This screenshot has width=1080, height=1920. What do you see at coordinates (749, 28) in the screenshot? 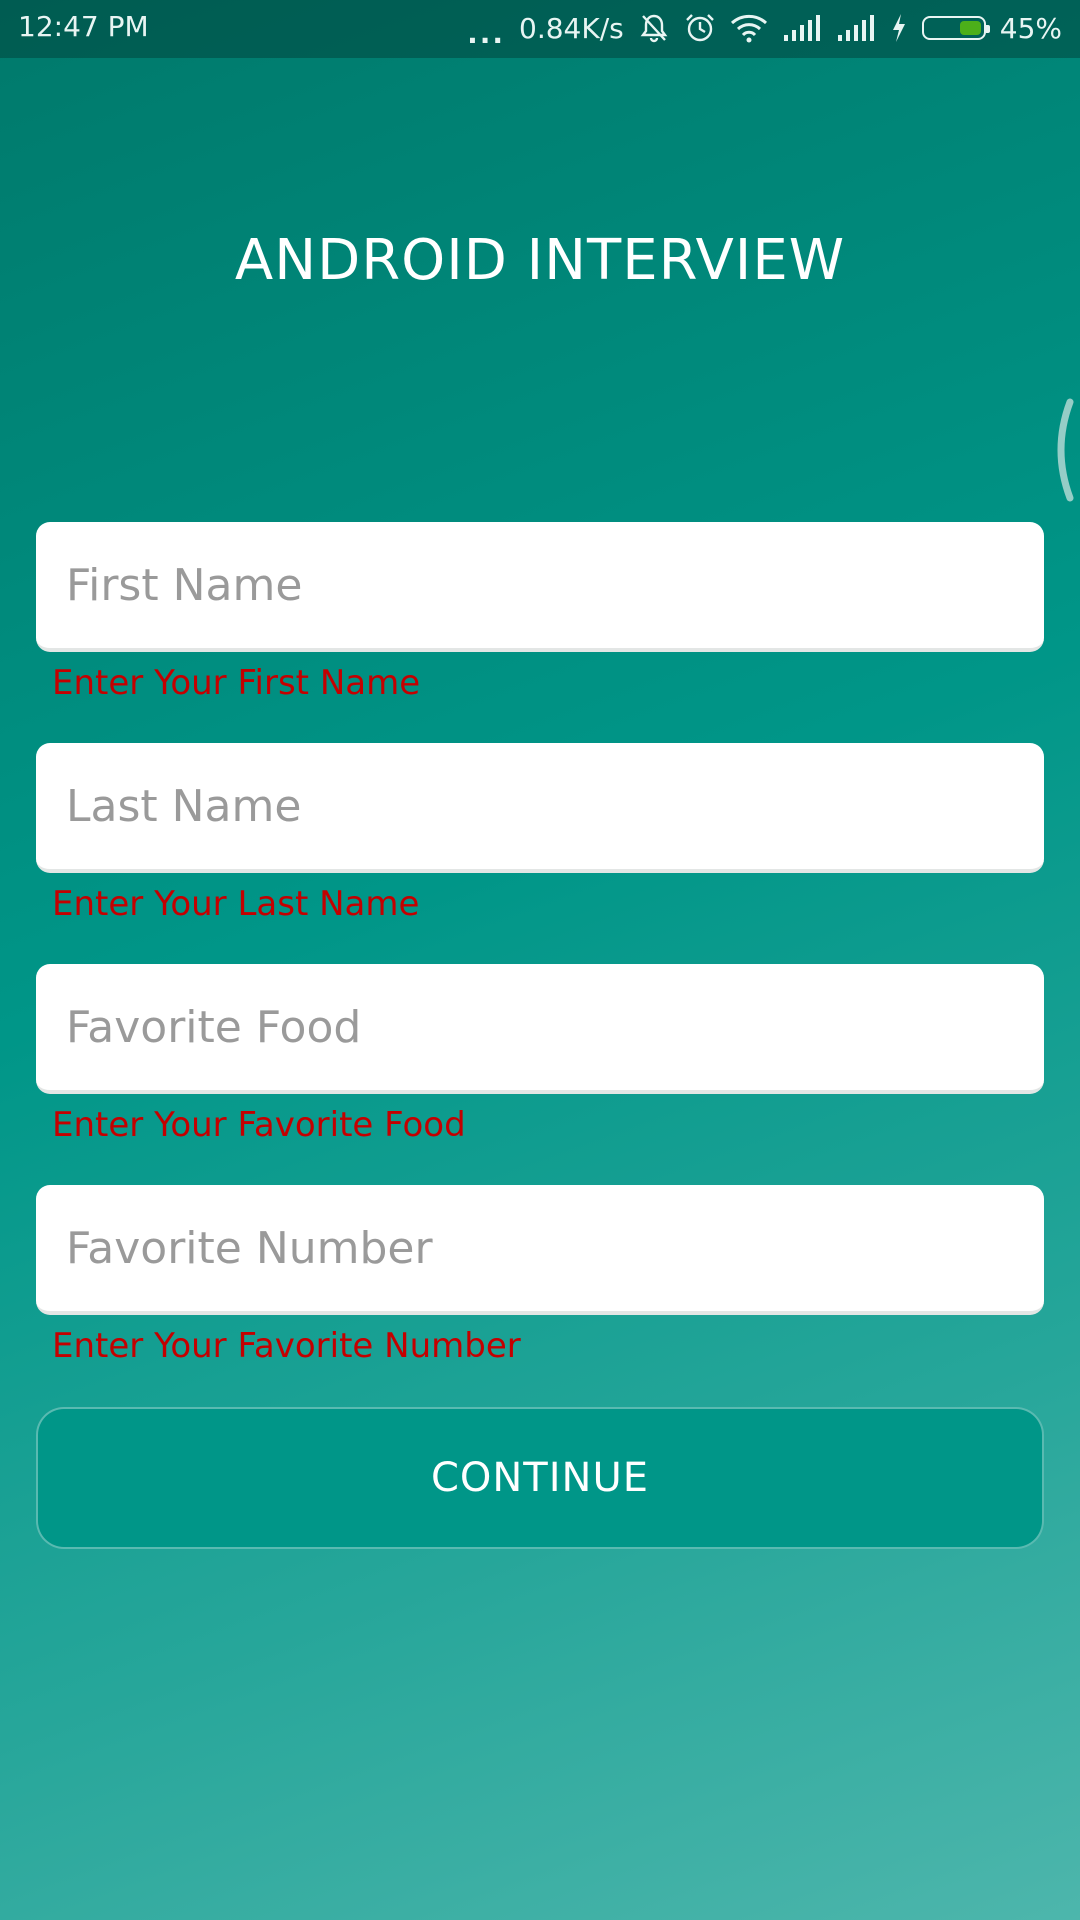
I see `wifi-icon` at bounding box center [749, 28].